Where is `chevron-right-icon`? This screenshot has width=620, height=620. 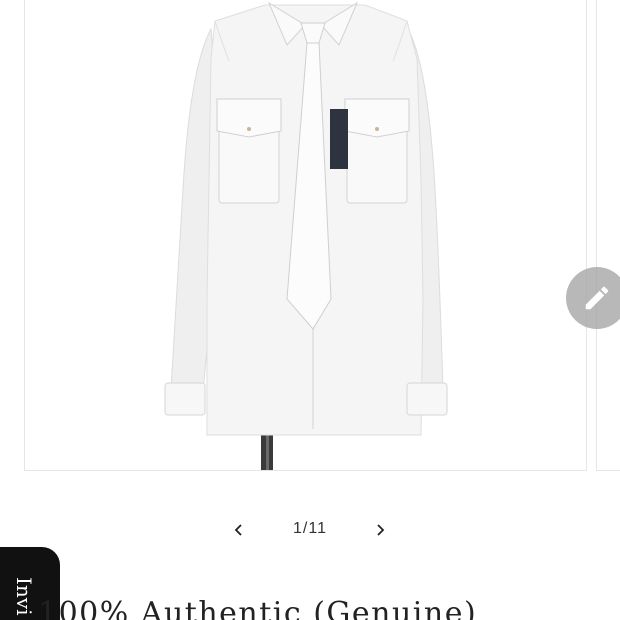
chevron-right-icon is located at coordinates (381, 530).